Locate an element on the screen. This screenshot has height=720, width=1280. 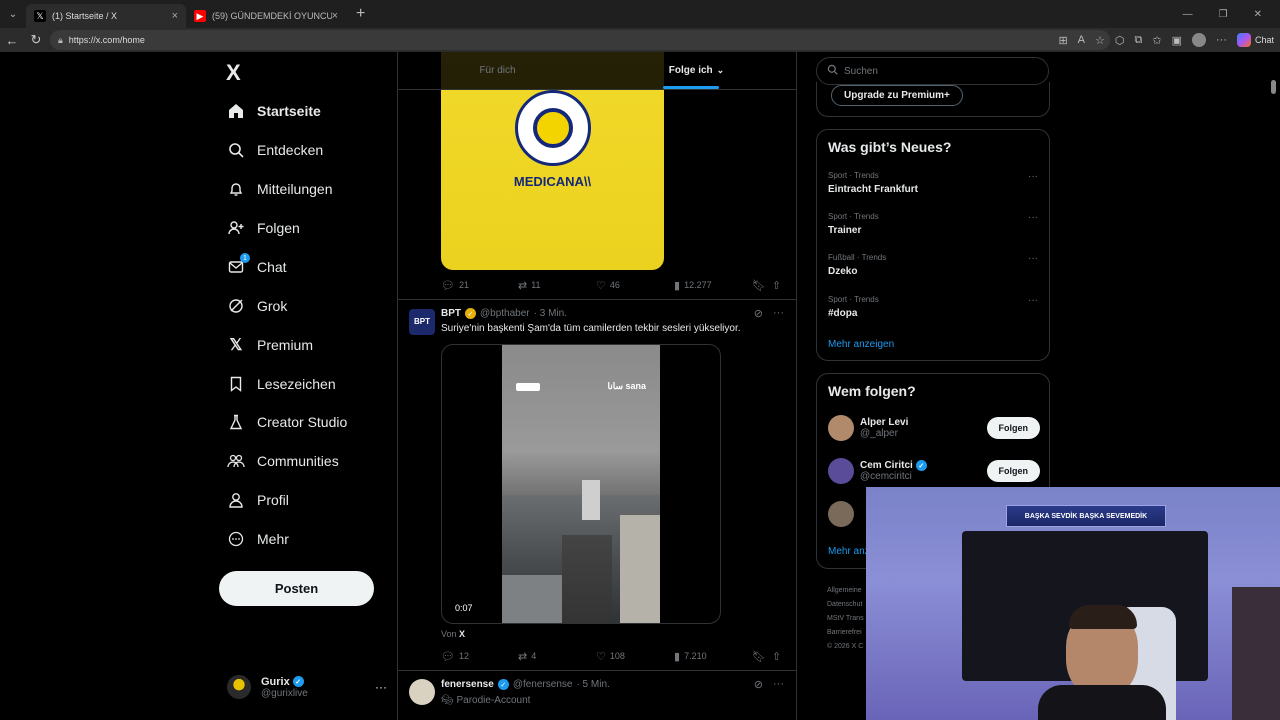
favorite-star-icon: ☆ is located at coordinates (1100, 40).